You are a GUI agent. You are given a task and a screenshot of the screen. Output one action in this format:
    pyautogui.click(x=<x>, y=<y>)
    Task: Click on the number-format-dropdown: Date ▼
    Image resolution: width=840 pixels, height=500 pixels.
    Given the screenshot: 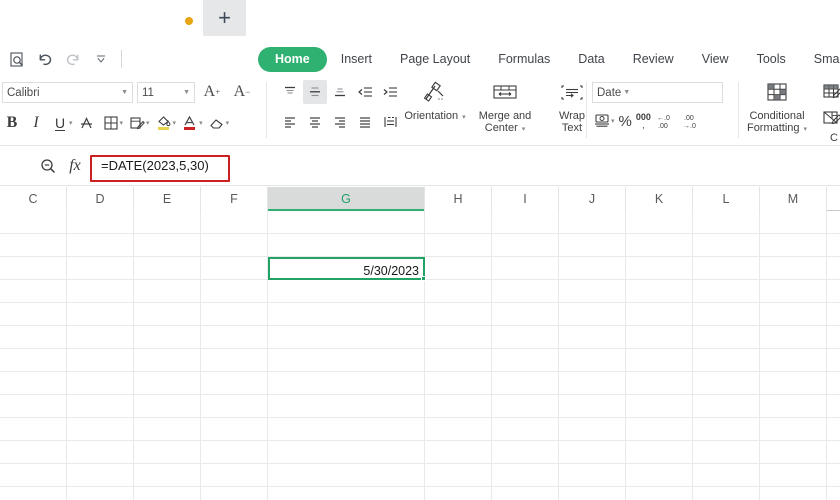 What is the action you would take?
    pyautogui.click(x=657, y=92)
    